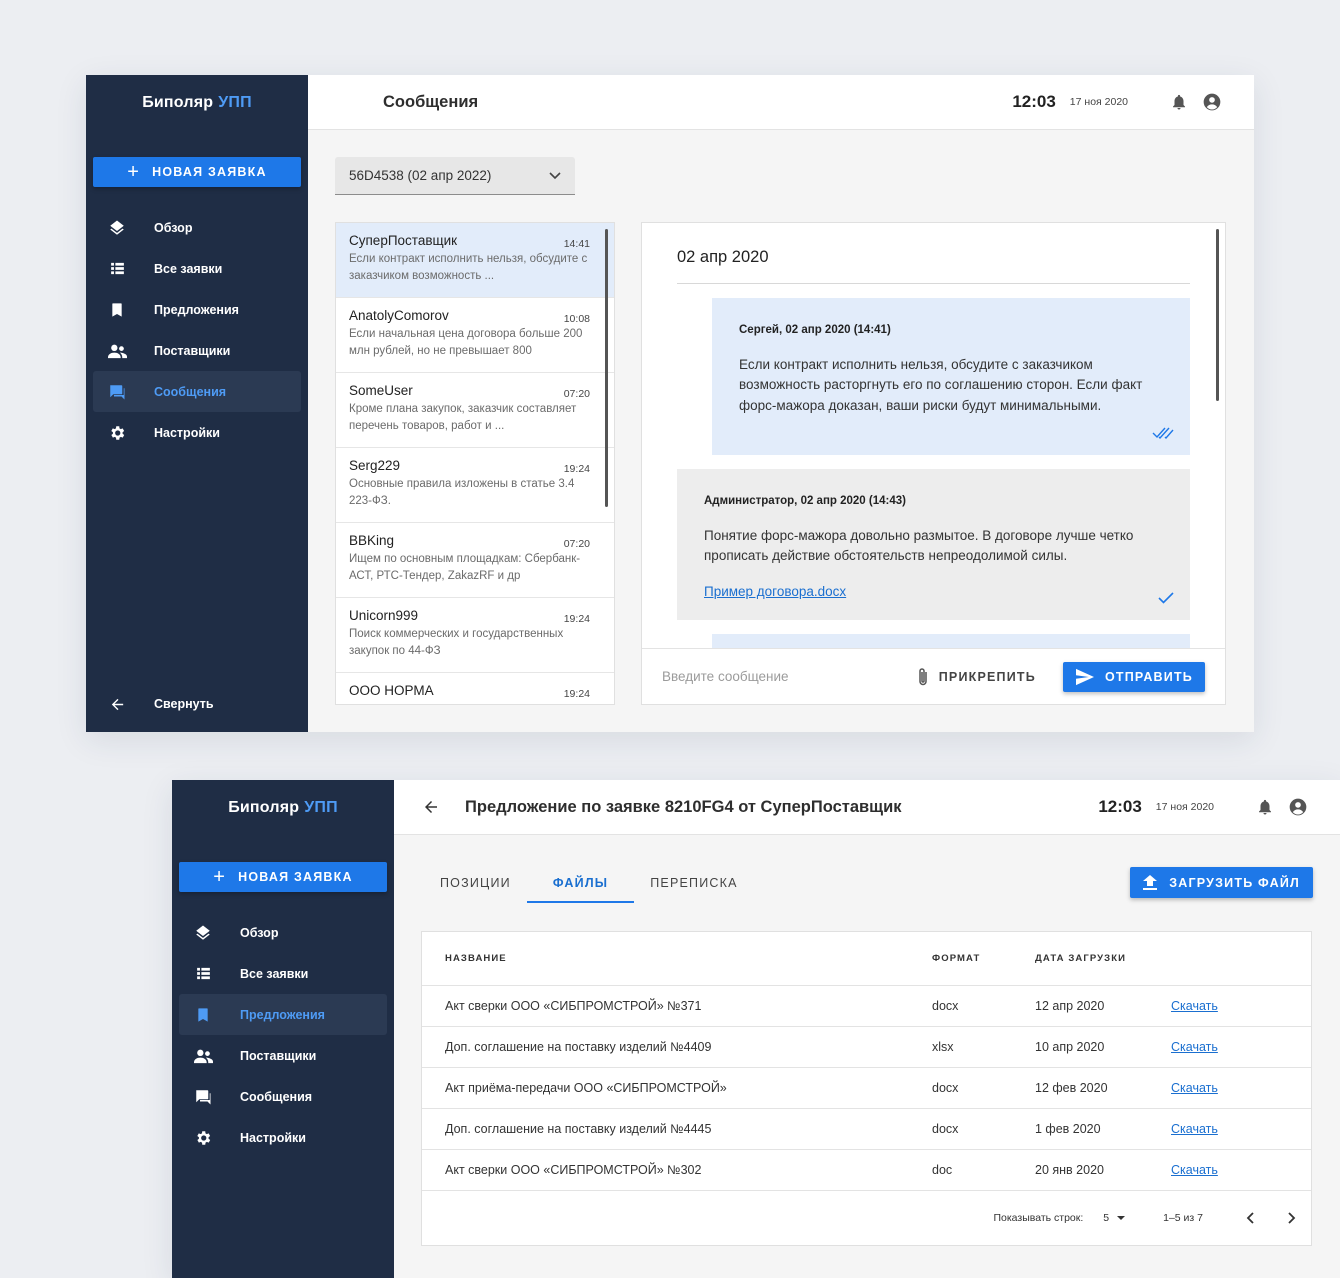 The image size is (1340, 1278). Describe the element at coordinates (1070, 1006) in the screenshot. I see `file-date: 12 апр 2020` at that location.